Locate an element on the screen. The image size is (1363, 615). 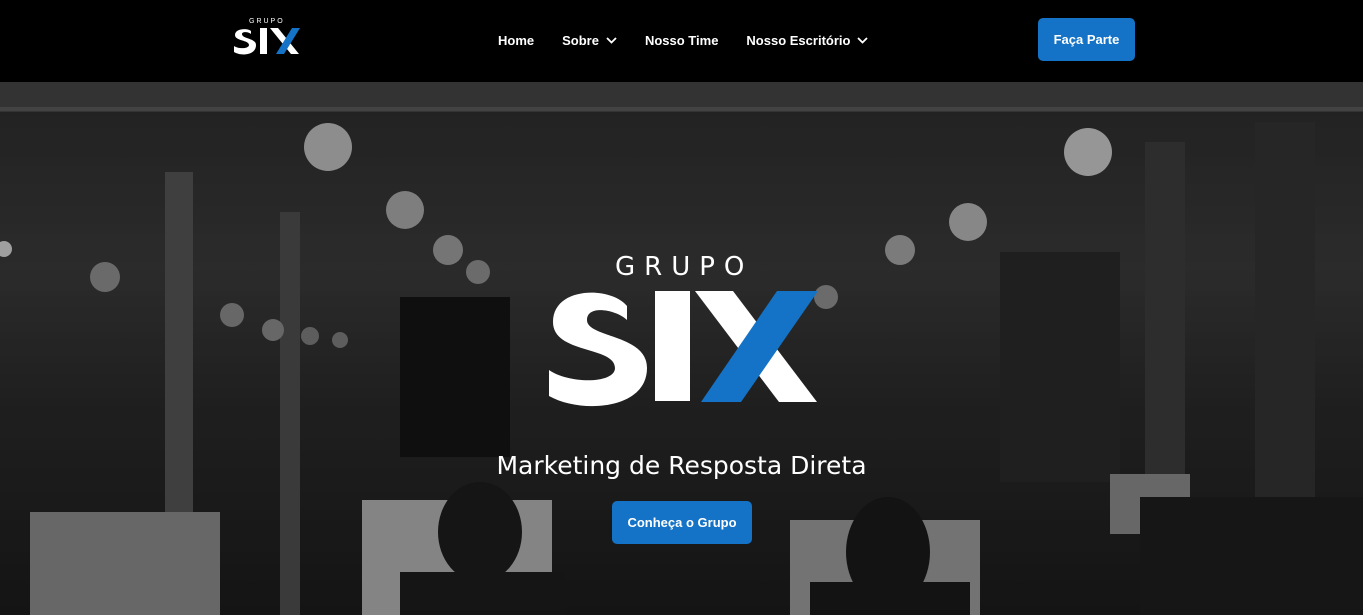
nav-nosso-time-label: Nosso Time is located at coordinates (681, 40).